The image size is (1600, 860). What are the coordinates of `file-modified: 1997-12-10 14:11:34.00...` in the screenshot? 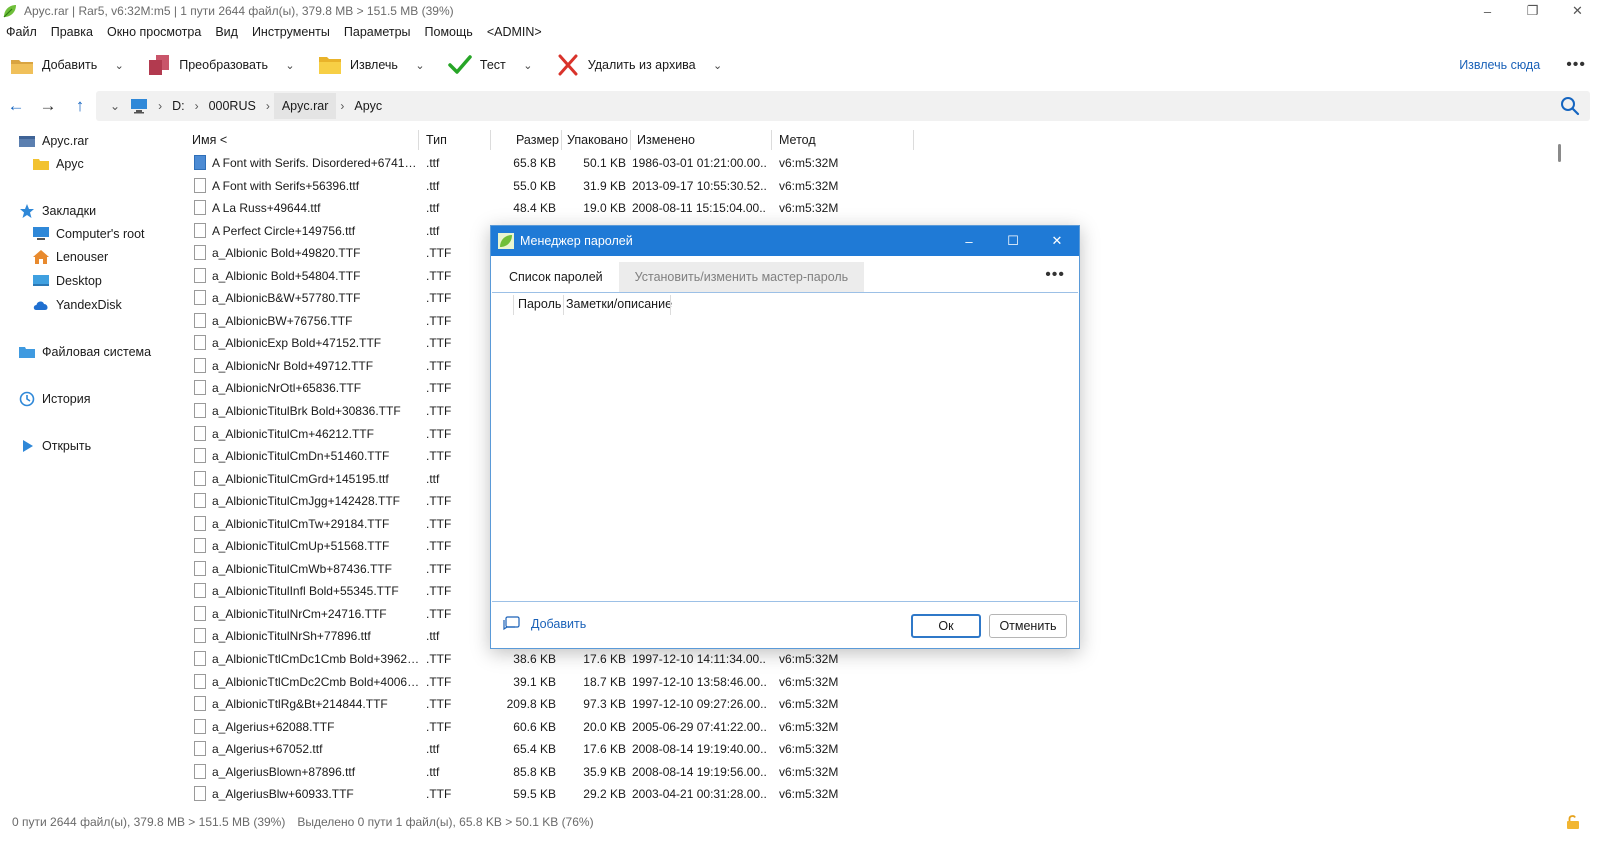 It's located at (699, 659).